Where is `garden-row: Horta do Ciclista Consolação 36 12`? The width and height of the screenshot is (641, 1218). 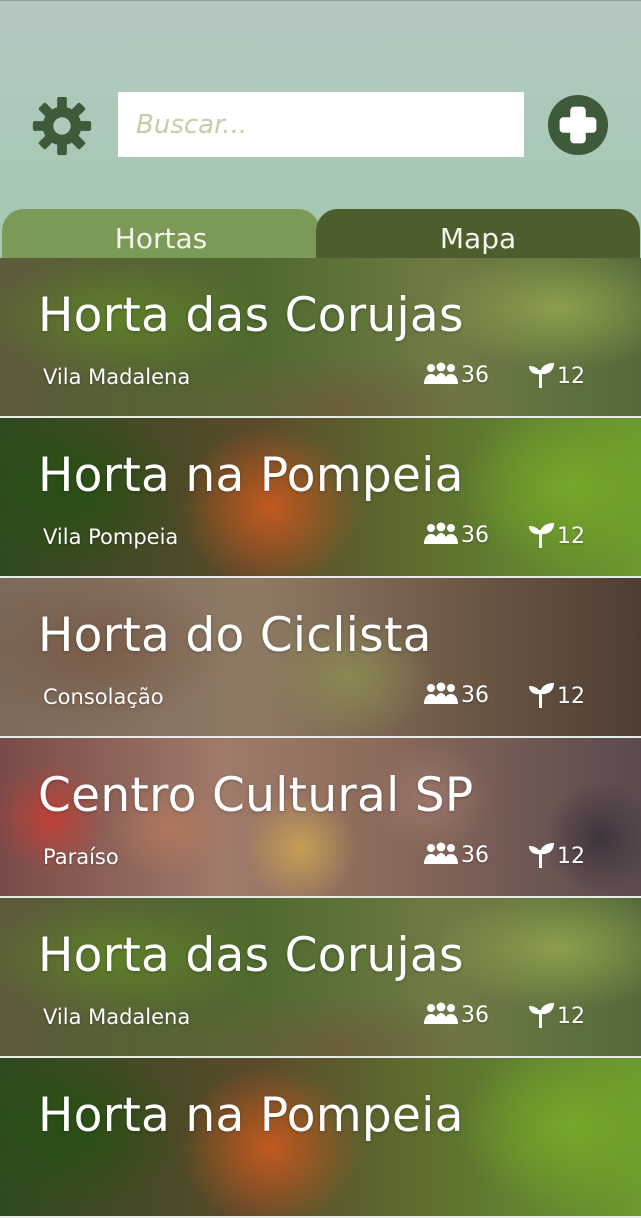 garden-row: Horta do Ciclista Consolação 36 12 is located at coordinates (320, 658).